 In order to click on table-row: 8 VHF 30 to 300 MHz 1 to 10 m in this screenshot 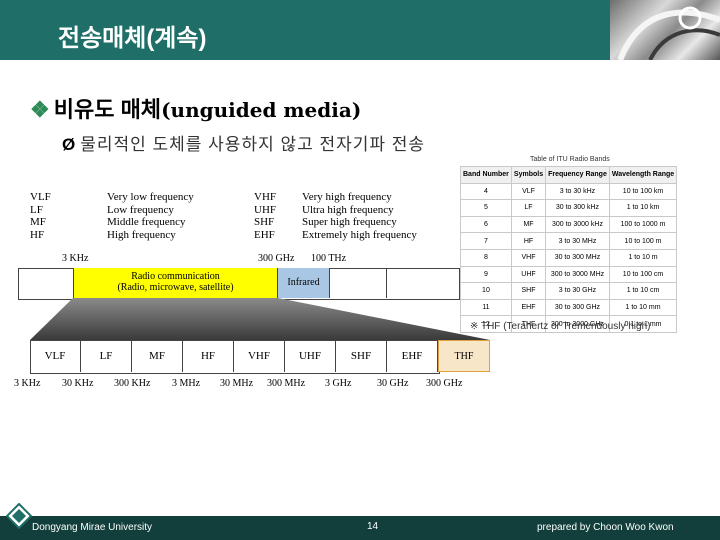, I will do `click(569, 257)`.